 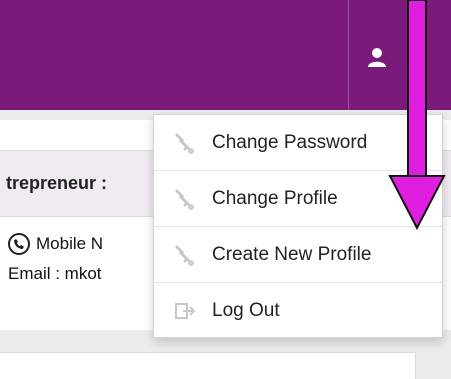 I want to click on navbar-divider, so click(x=348, y=55).